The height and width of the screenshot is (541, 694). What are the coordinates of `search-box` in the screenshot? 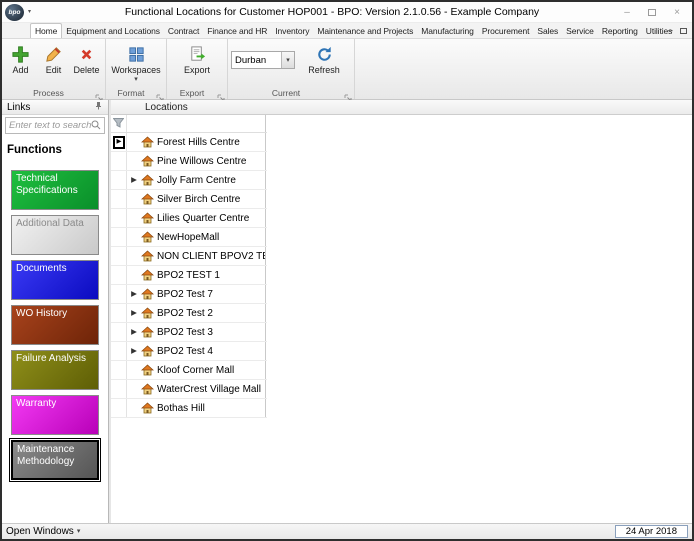 It's located at (55, 125).